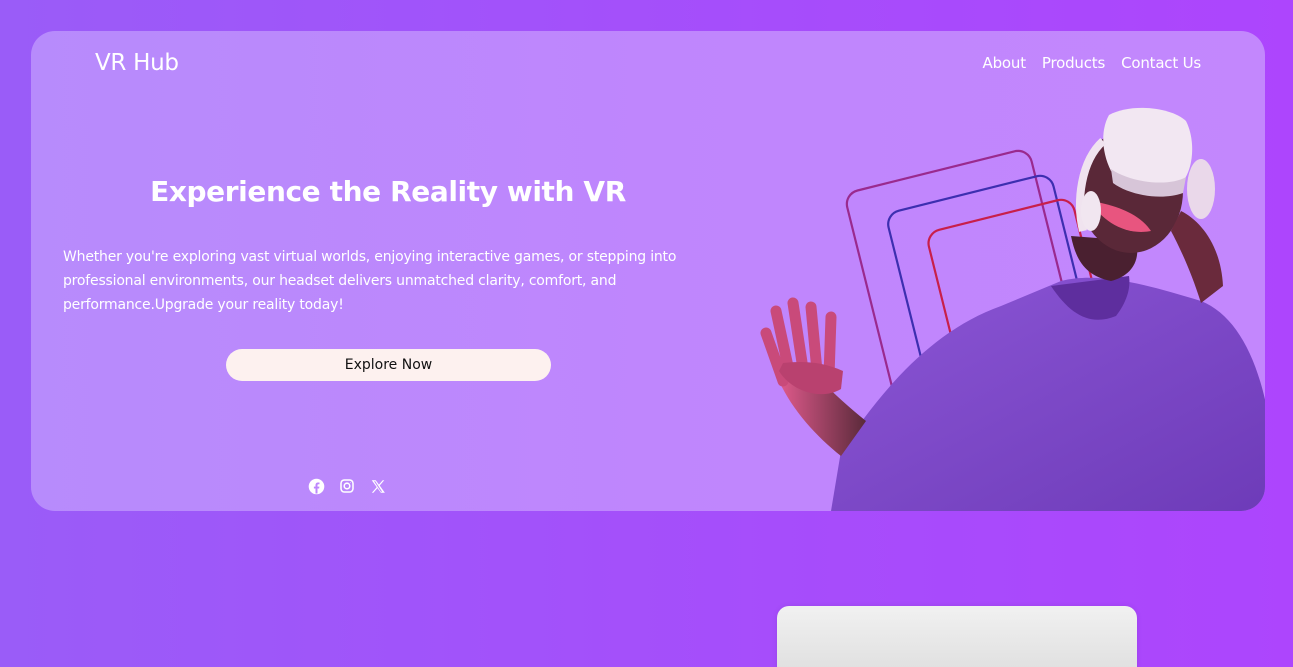  I want to click on product-card, so click(957, 636).